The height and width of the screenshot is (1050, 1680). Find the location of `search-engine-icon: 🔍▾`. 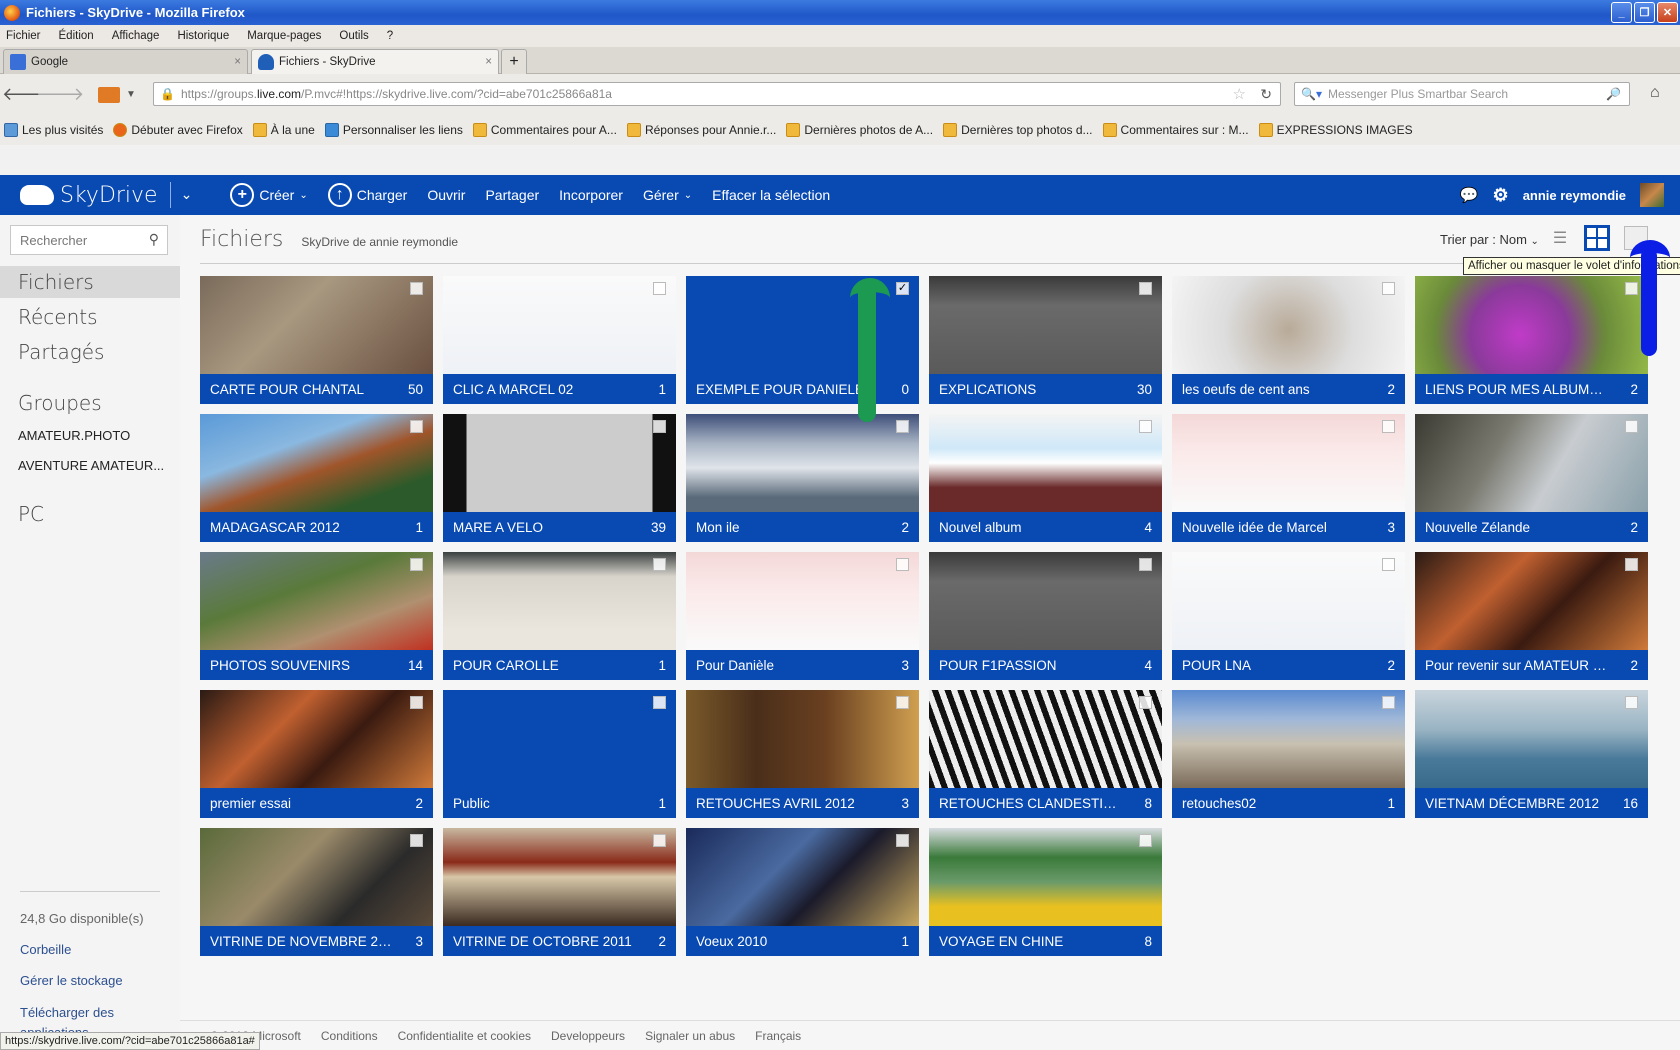

search-engine-icon: 🔍▾ is located at coordinates (1311, 94).